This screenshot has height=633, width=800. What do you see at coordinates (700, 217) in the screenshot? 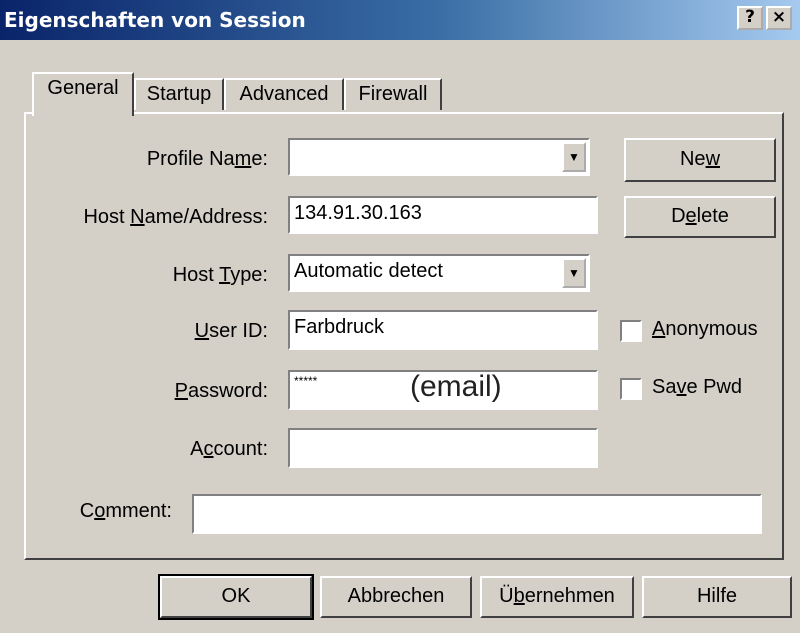
I see `delete-button: Delete` at bounding box center [700, 217].